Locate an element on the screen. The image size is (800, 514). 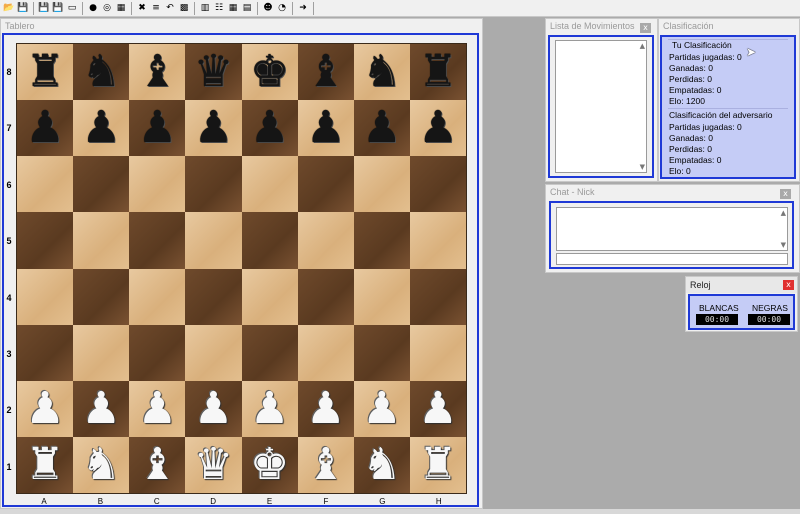
save-icon: 💾 is located at coordinates (23, 8).